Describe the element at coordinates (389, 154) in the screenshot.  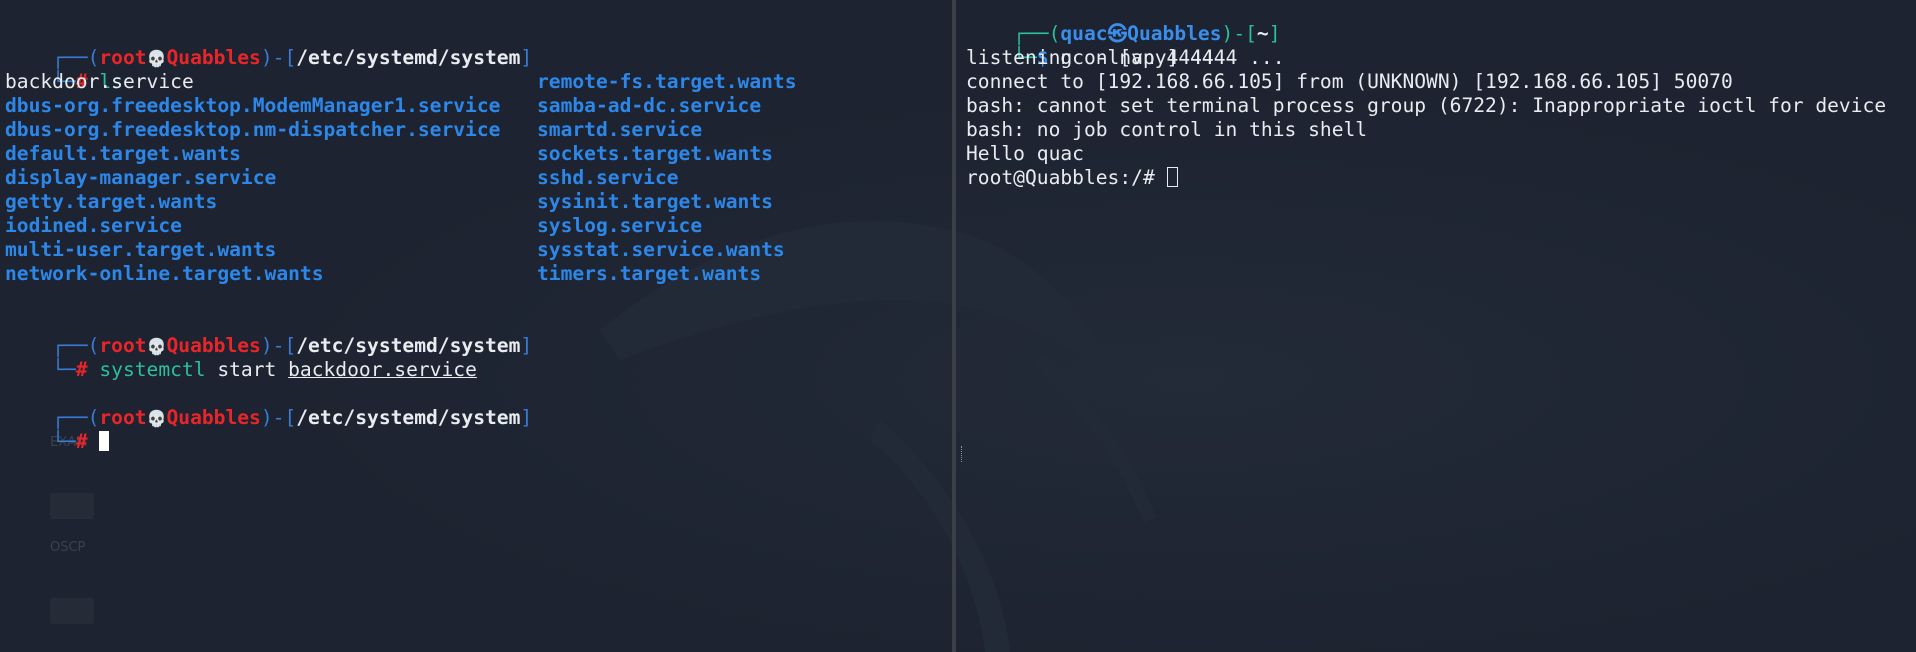
I see `ls-entry: default.target.wants sockets.target.wants` at that location.